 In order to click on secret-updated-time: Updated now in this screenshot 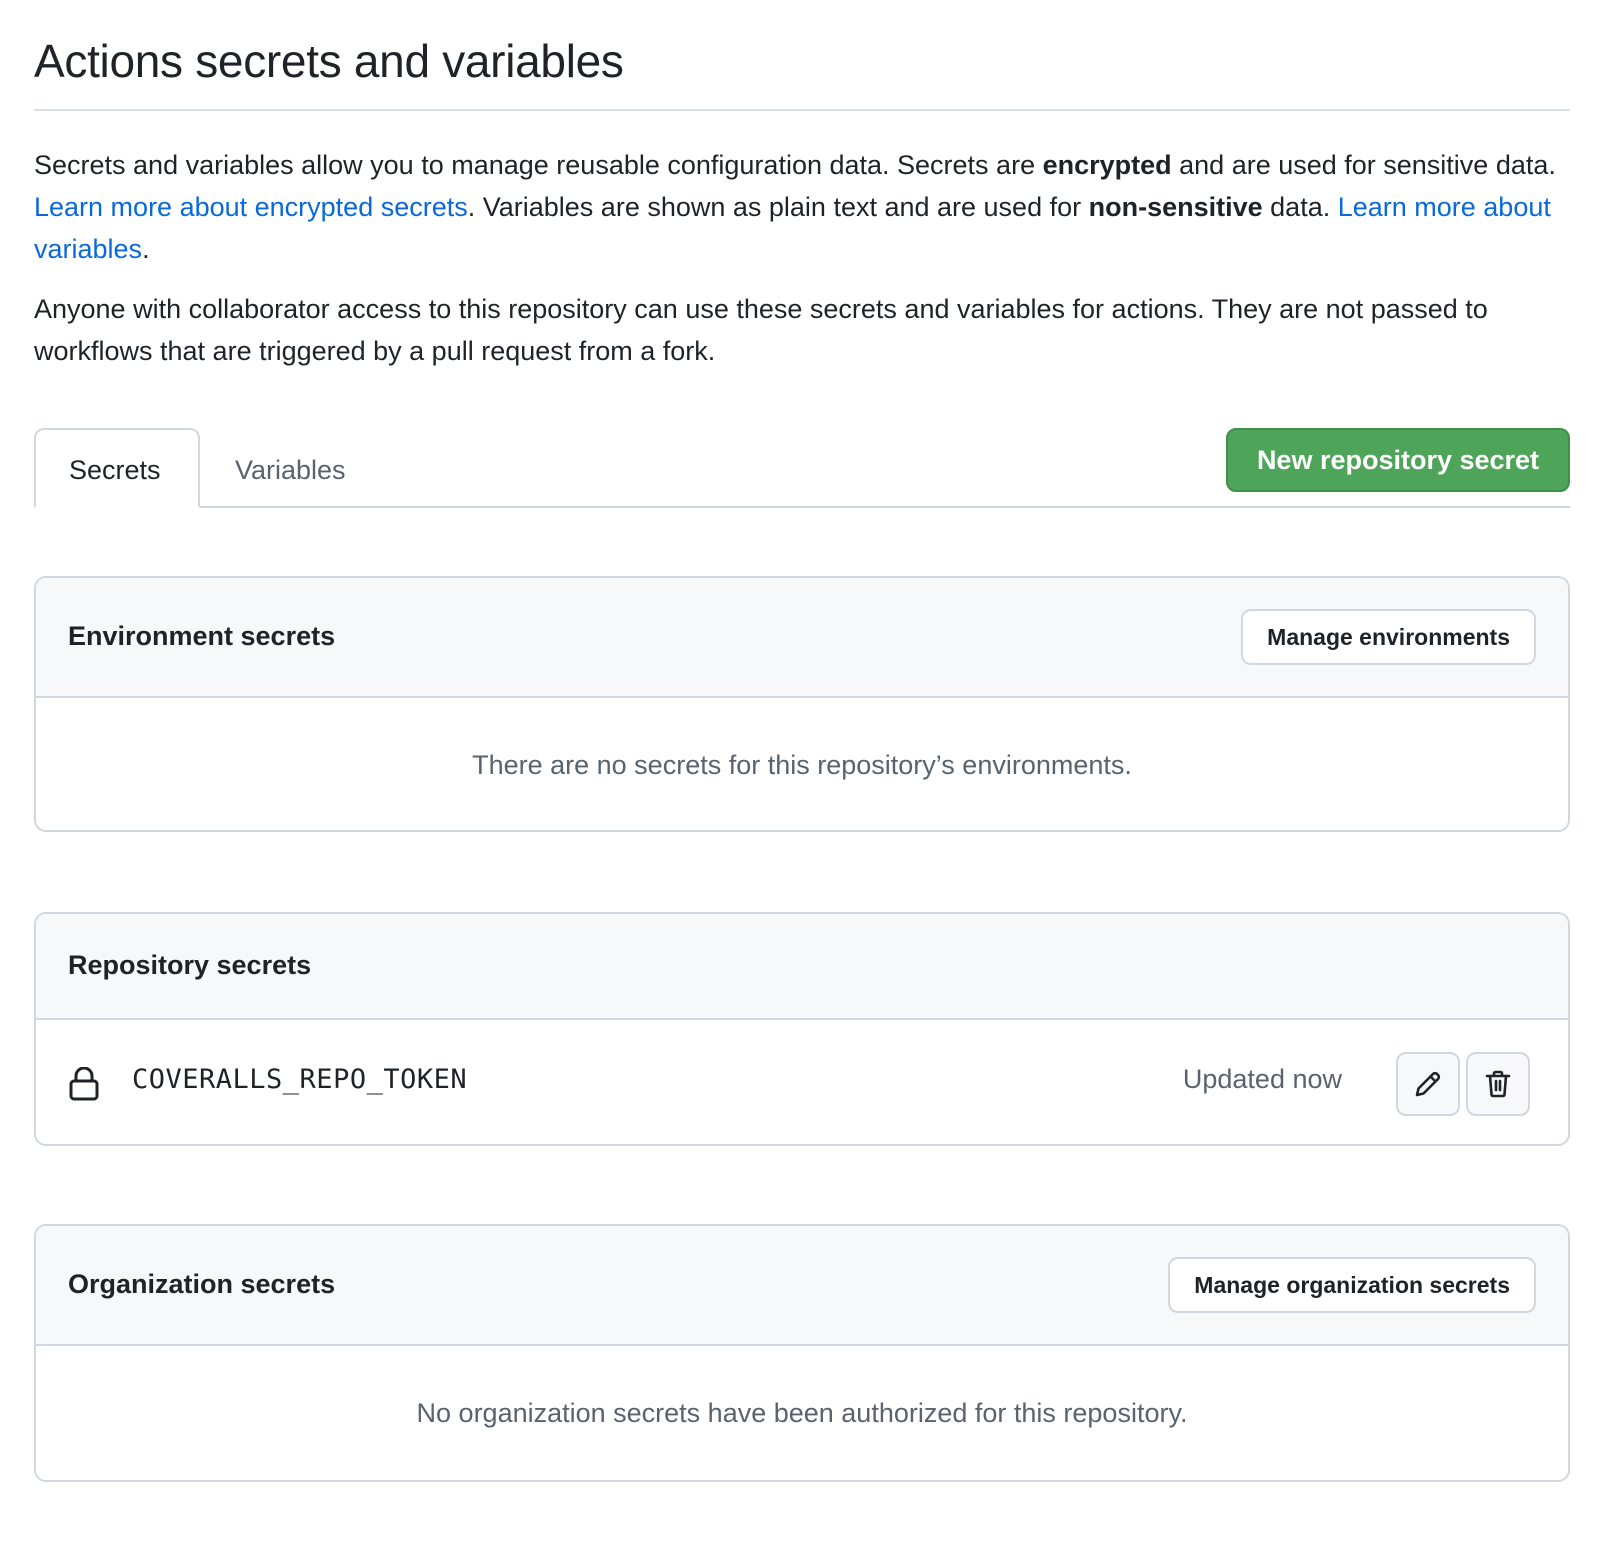, I will do `click(1262, 1079)`.